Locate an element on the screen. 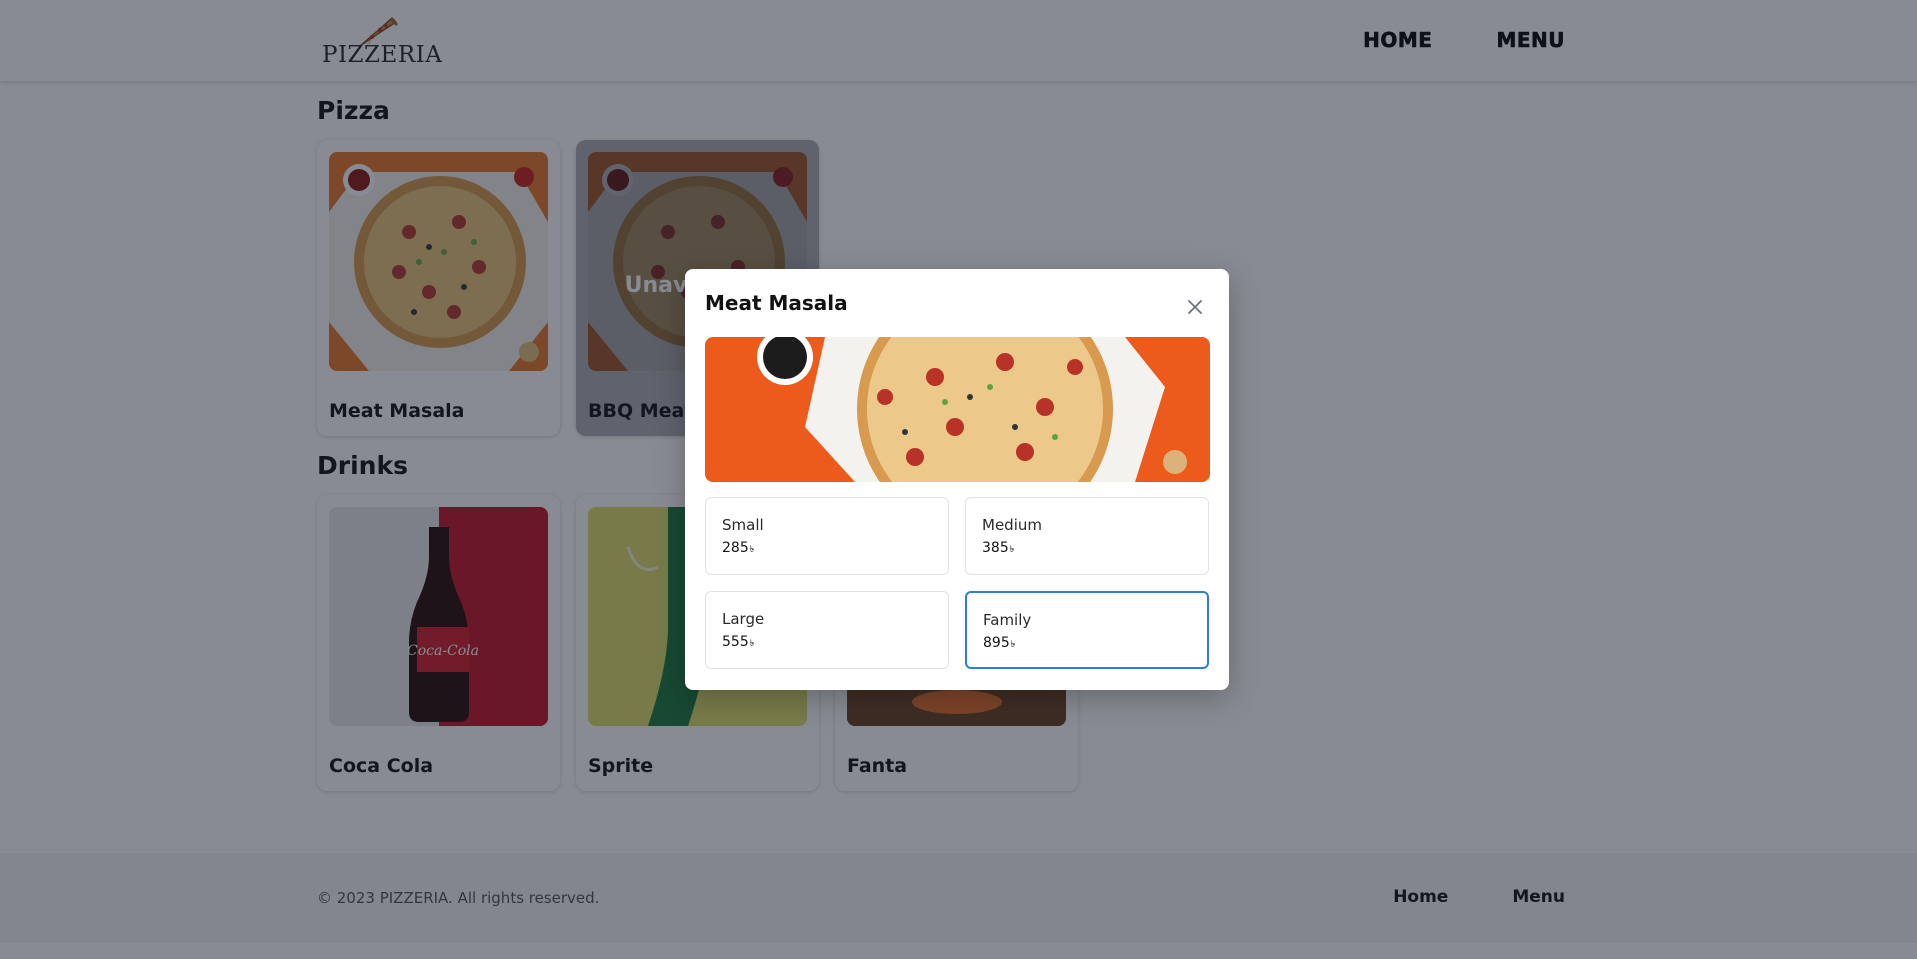 This screenshot has width=1917, height=959. size-price: 285৳ is located at coordinates (738, 548).